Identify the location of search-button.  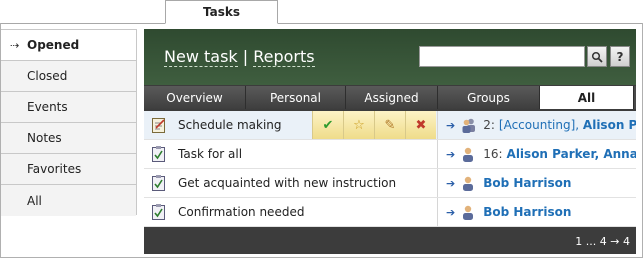
(597, 56).